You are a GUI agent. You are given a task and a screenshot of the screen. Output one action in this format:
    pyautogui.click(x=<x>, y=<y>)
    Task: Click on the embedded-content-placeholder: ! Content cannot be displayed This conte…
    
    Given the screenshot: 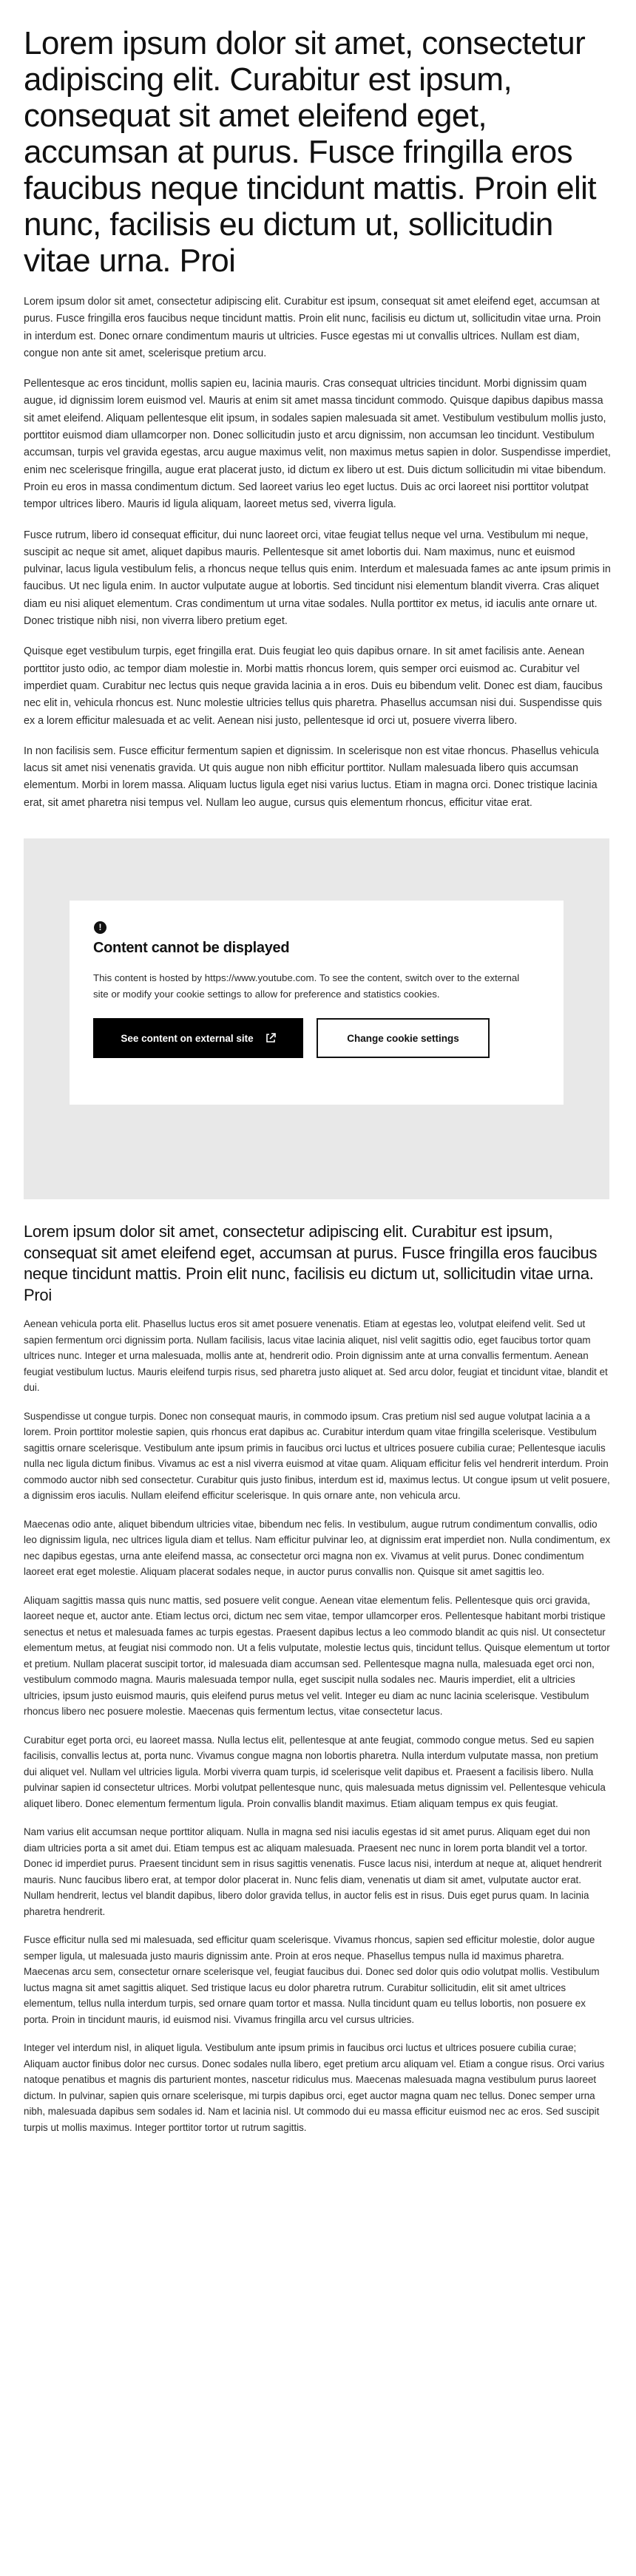 What is the action you would take?
    pyautogui.click(x=316, y=1019)
    